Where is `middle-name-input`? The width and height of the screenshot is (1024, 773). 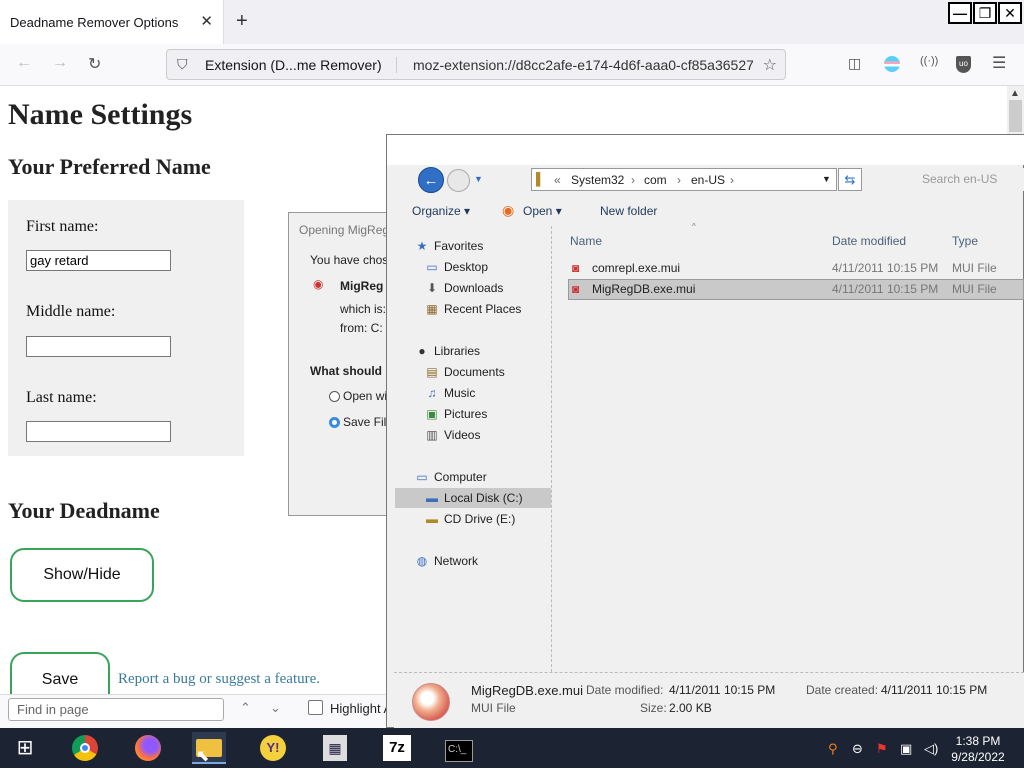 middle-name-input is located at coordinates (98, 346).